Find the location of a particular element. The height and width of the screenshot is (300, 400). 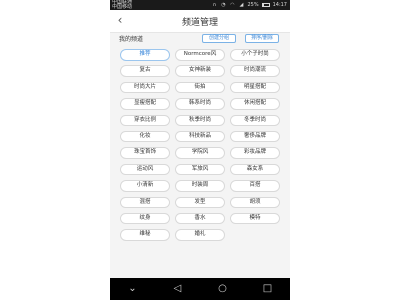

my-channels-title: 我的频道 is located at coordinates (131, 39).